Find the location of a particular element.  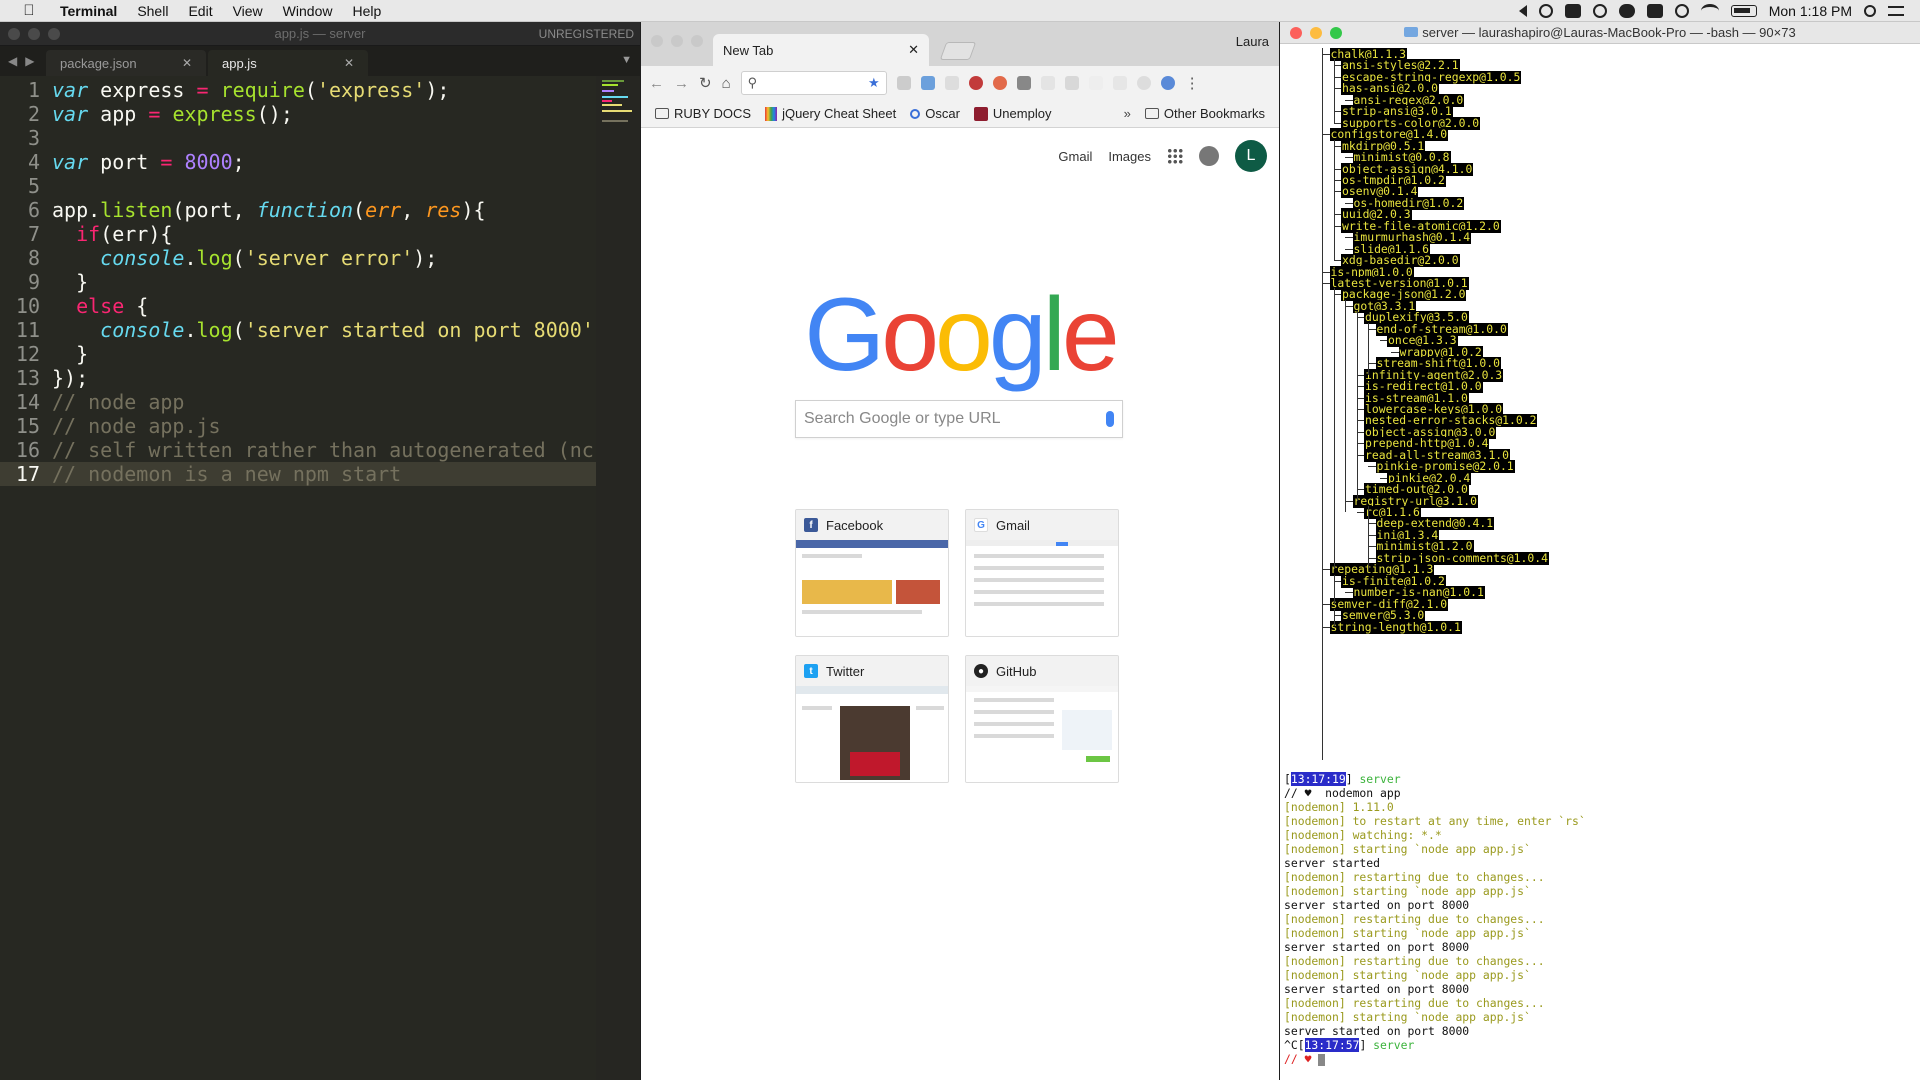

extension-dot-icon is located at coordinates (1143, 83).